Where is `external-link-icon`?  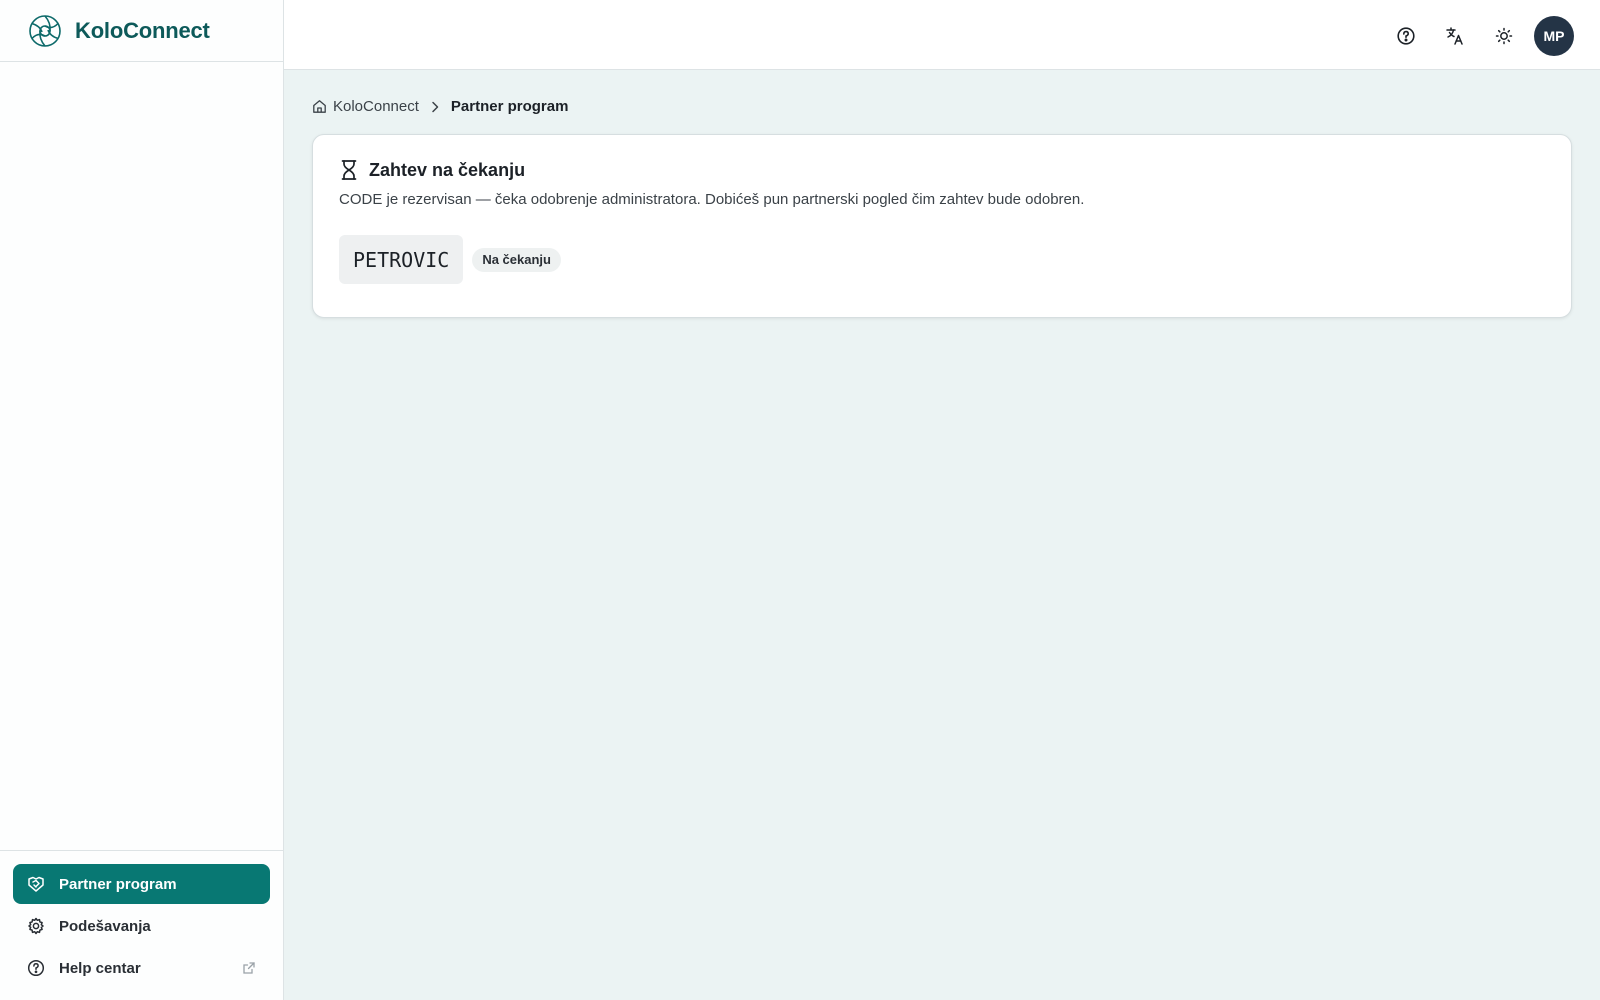 external-link-icon is located at coordinates (249, 968).